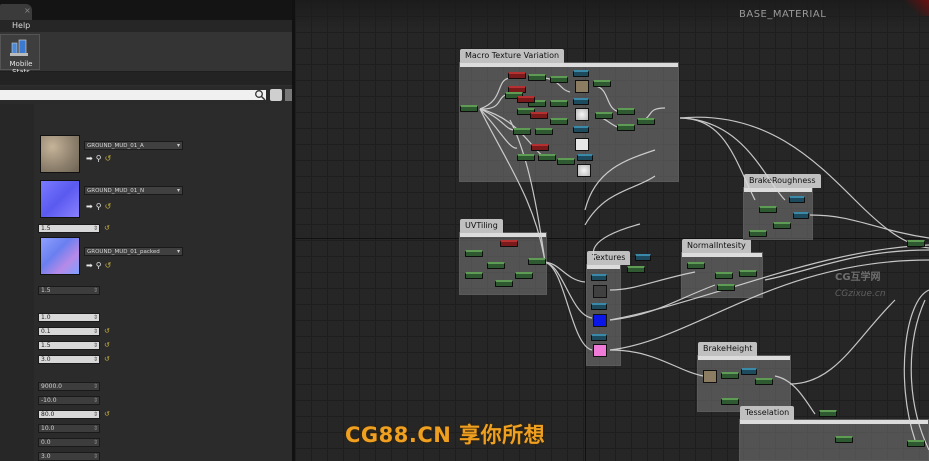 The image size is (929, 461). Describe the element at coordinates (69, 317) in the screenshot. I see `number-field: 1.0 ⇕` at that location.